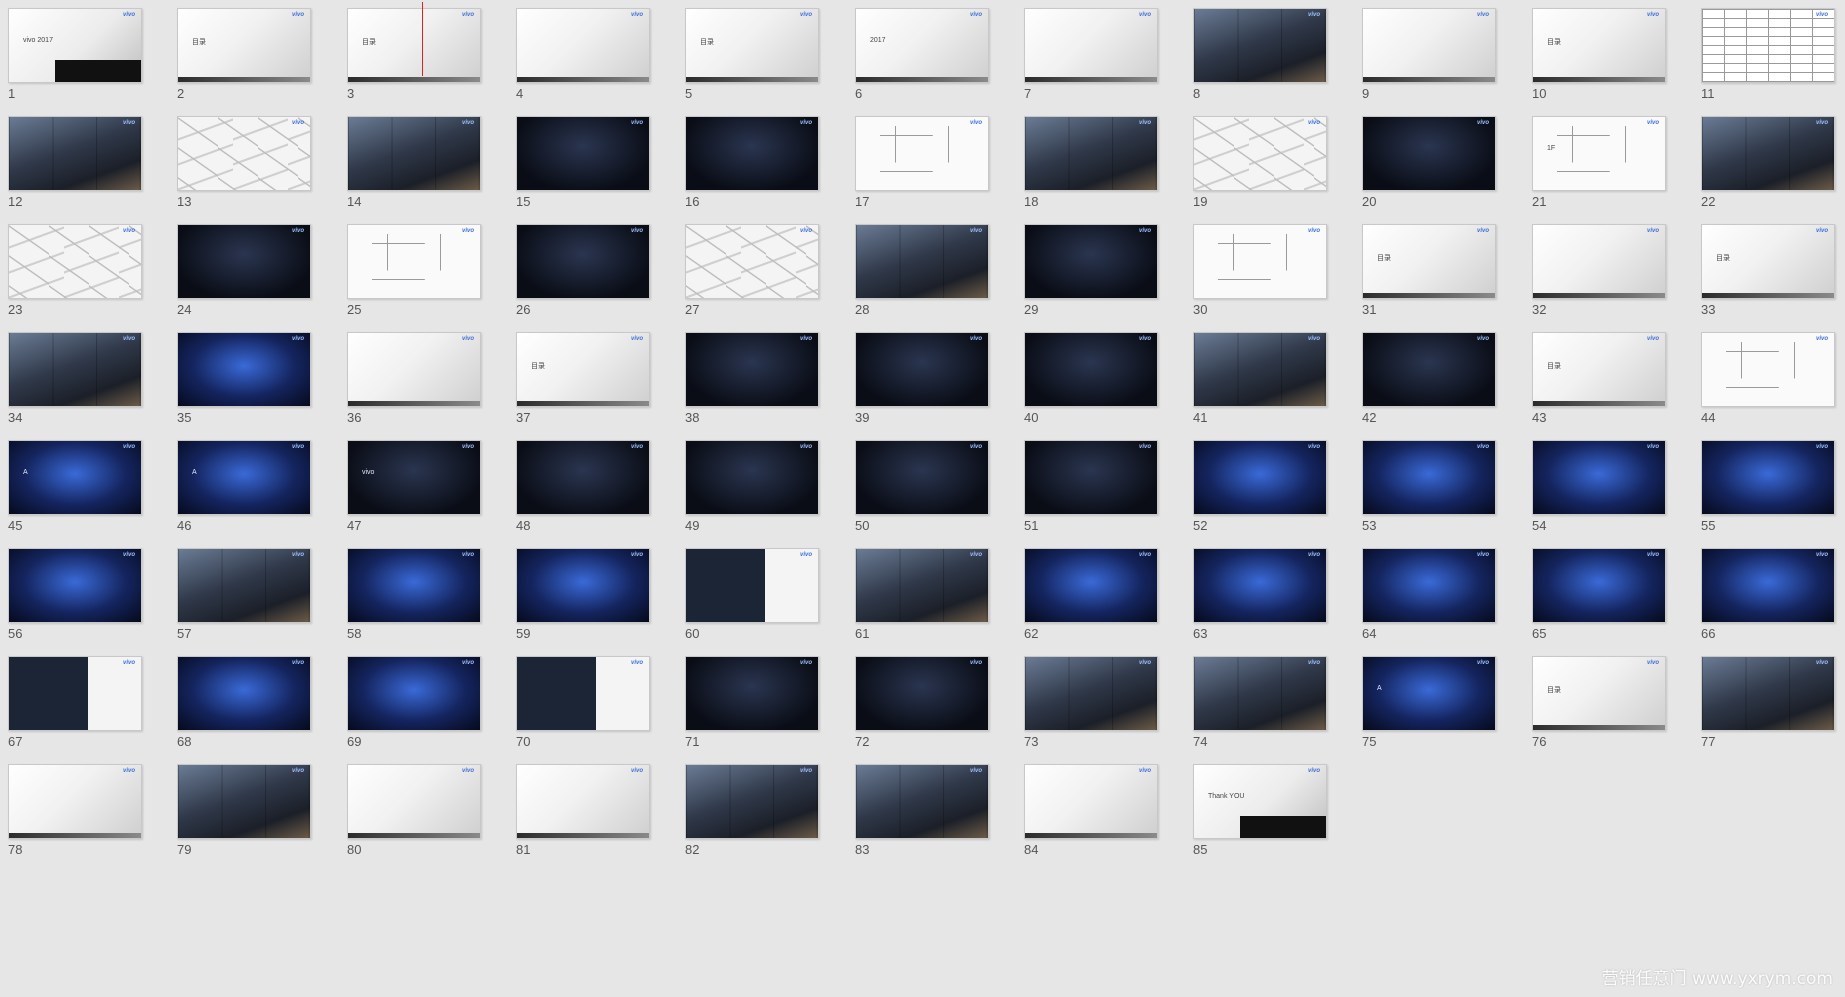 This screenshot has height=997, width=1845. I want to click on slide-thumbnail-57: vivo 57, so click(240, 595).